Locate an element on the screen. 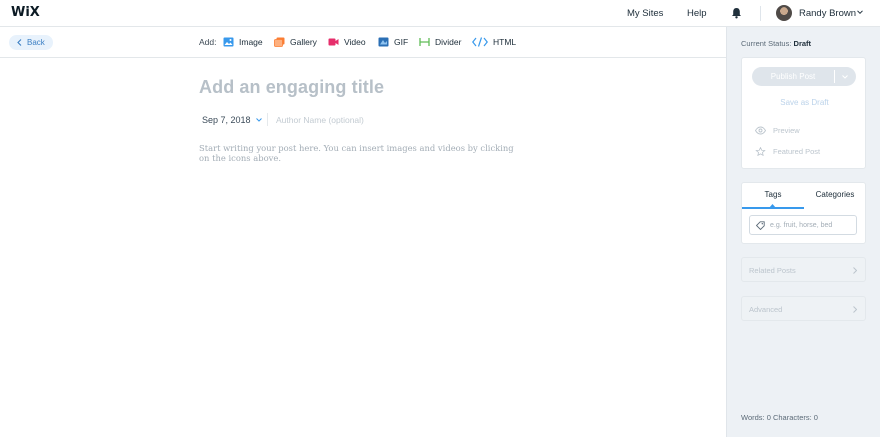 This screenshot has width=880, height=437. featured-post-label: Featured Post is located at coordinates (797, 151).